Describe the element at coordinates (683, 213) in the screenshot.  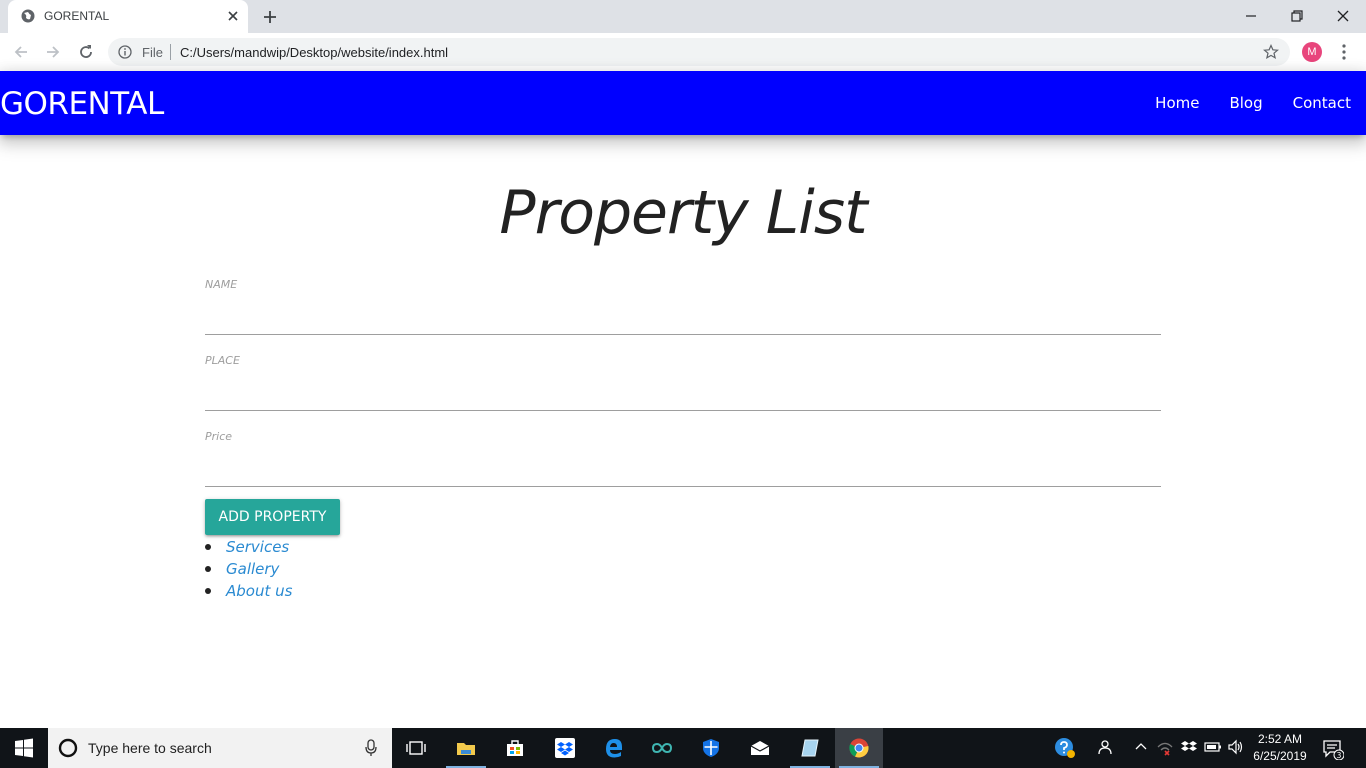
I see `page-title: Property List` at that location.